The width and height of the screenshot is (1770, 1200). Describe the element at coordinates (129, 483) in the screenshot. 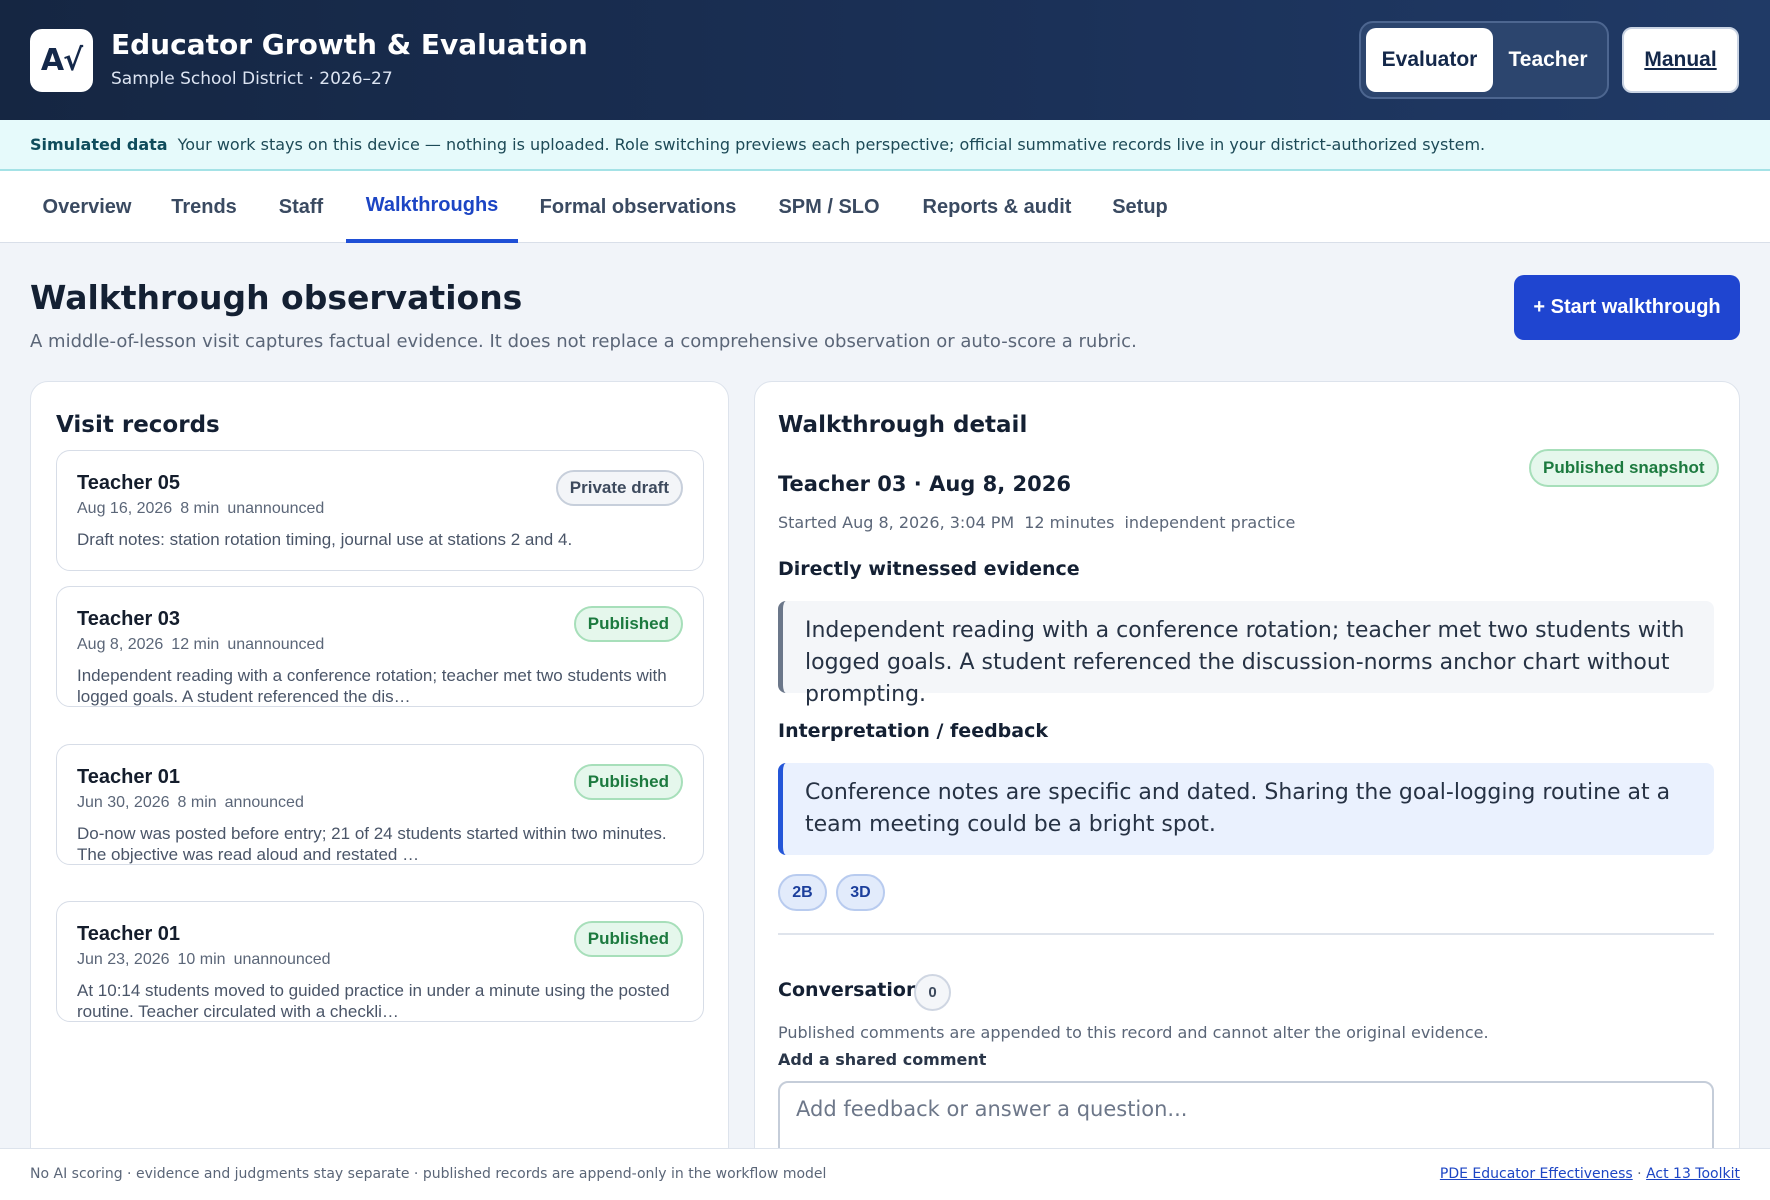

I see `visit-teacher: Teacher 05` at that location.